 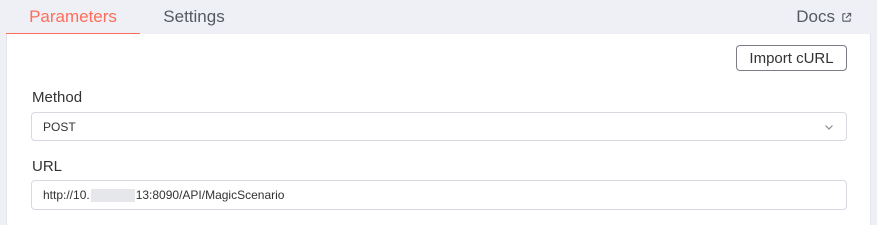 I want to click on method-select-value: POST, so click(x=59, y=126).